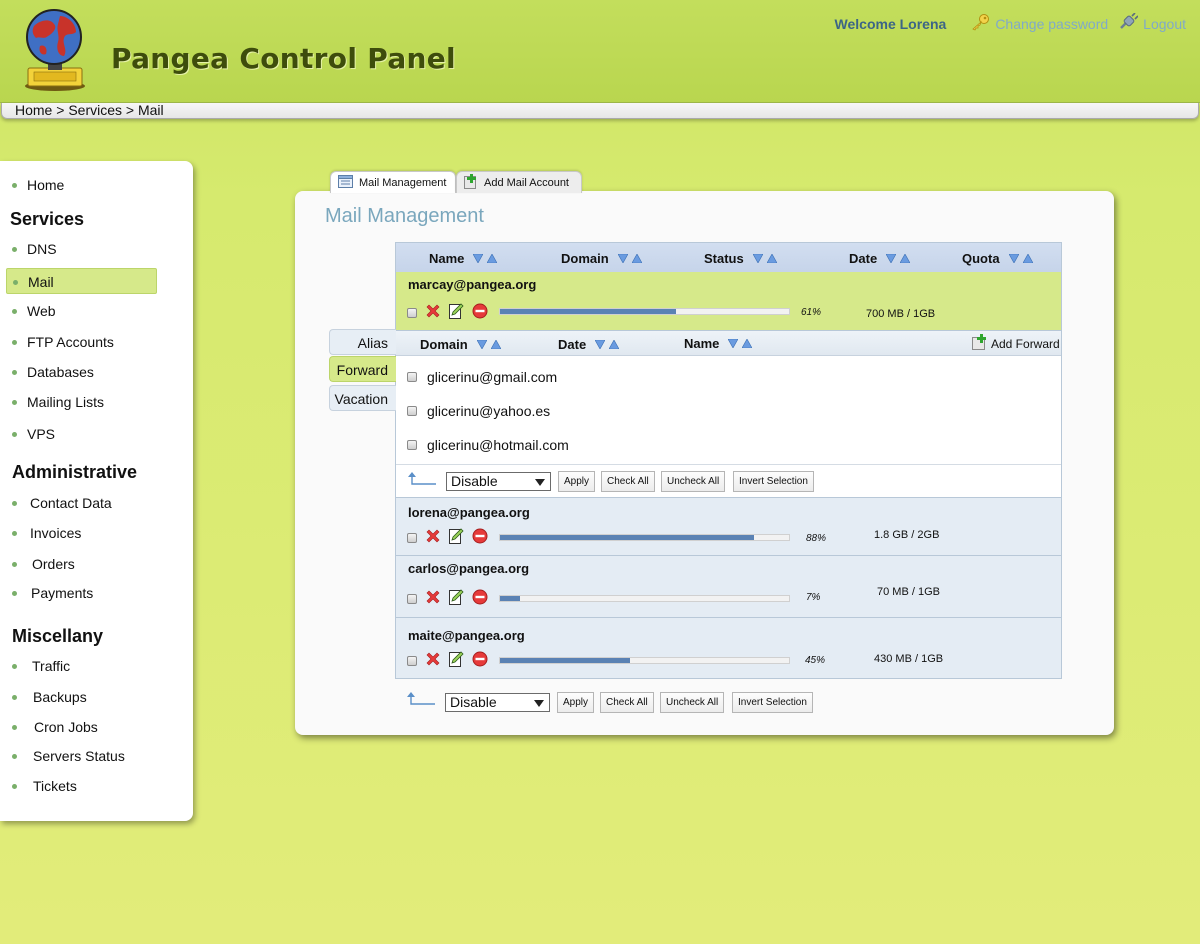 Image resolution: width=1200 pixels, height=944 pixels. I want to click on plug-icon, so click(1130, 23).